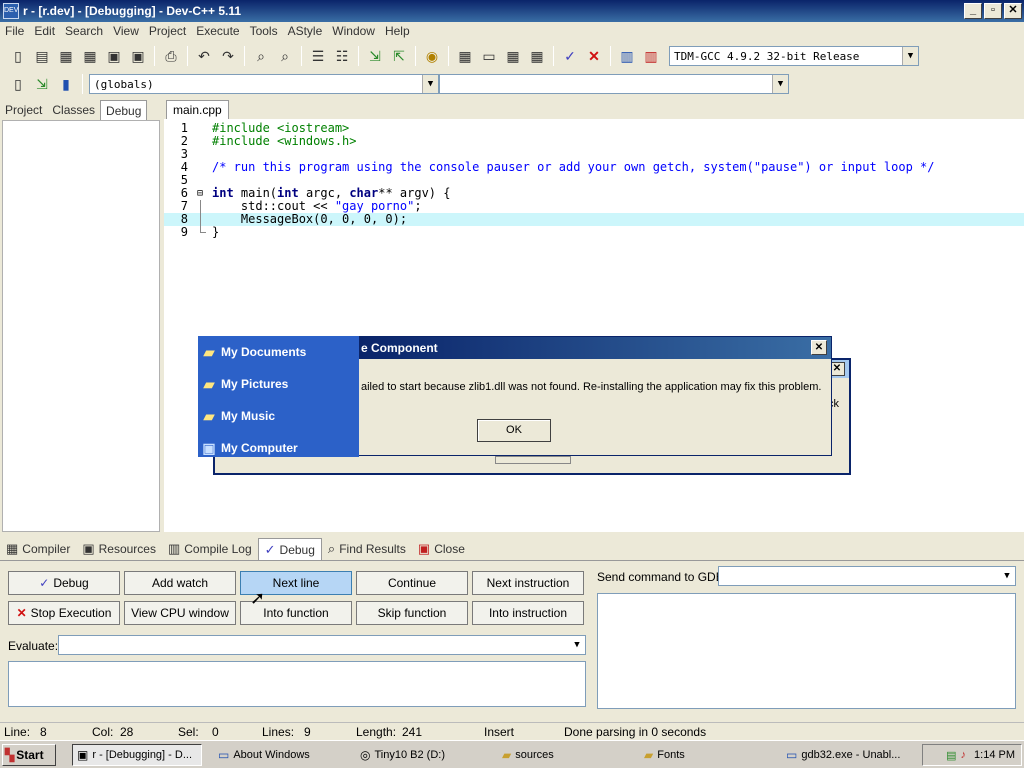 Image resolution: width=1024 pixels, height=768 pixels. I want to click on skip-function-button: Skip function, so click(412, 613).